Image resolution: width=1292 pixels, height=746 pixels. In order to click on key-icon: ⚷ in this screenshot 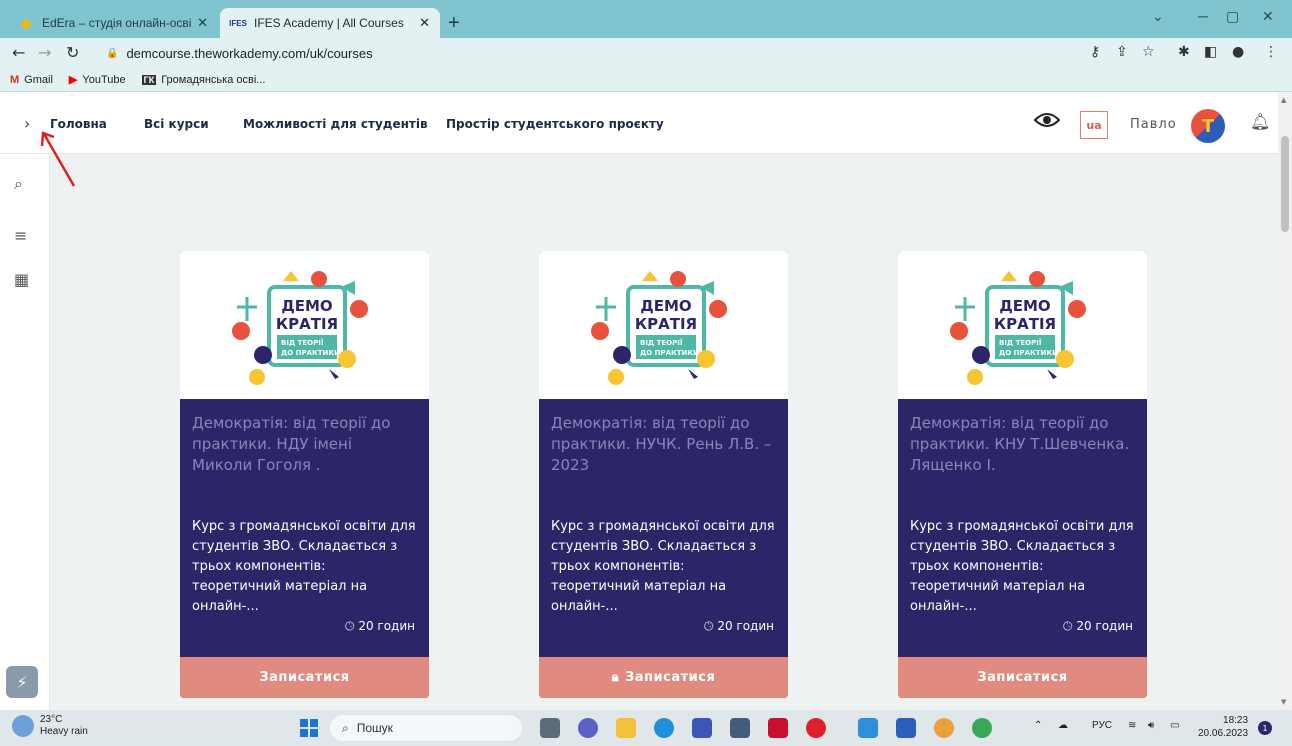, I will do `click(1095, 52)`.